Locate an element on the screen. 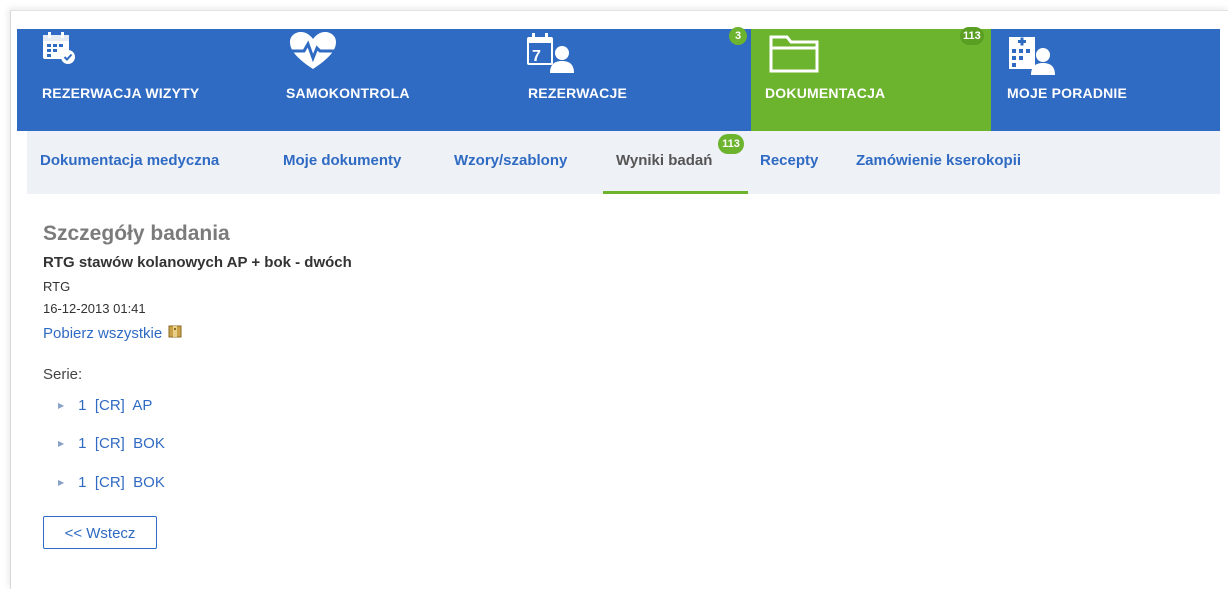 The image size is (1228, 589). tab-badge: 113 is located at coordinates (731, 144).